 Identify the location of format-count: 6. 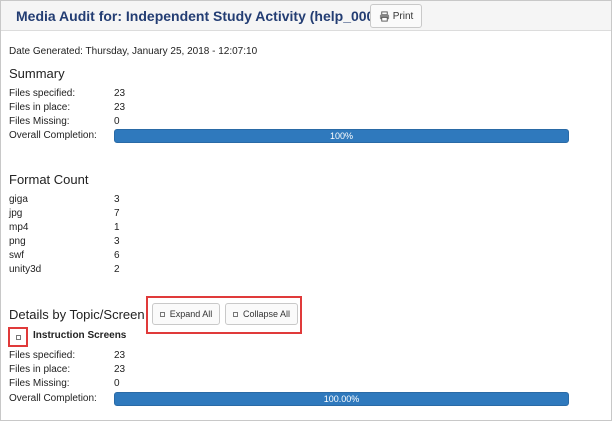
(117, 255).